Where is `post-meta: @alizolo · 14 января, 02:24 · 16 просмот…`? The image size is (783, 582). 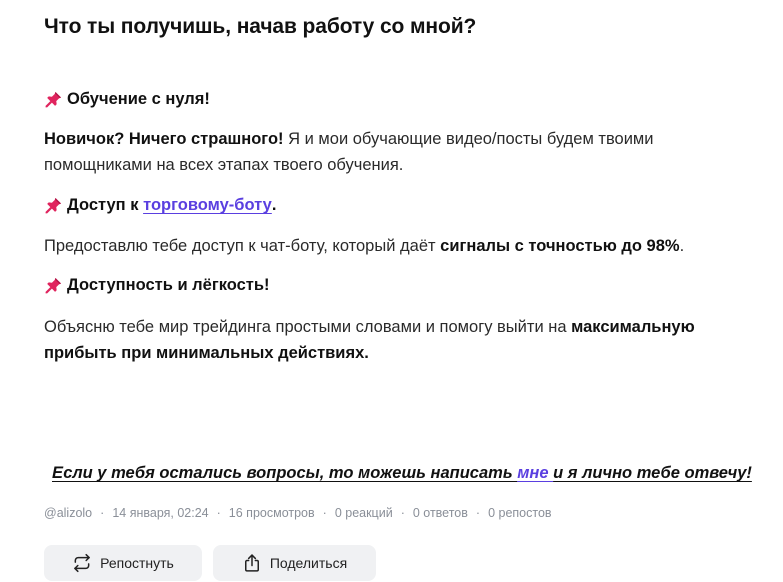 post-meta: @alizolo · 14 января, 02:24 · 16 просмот… is located at coordinates (298, 513).